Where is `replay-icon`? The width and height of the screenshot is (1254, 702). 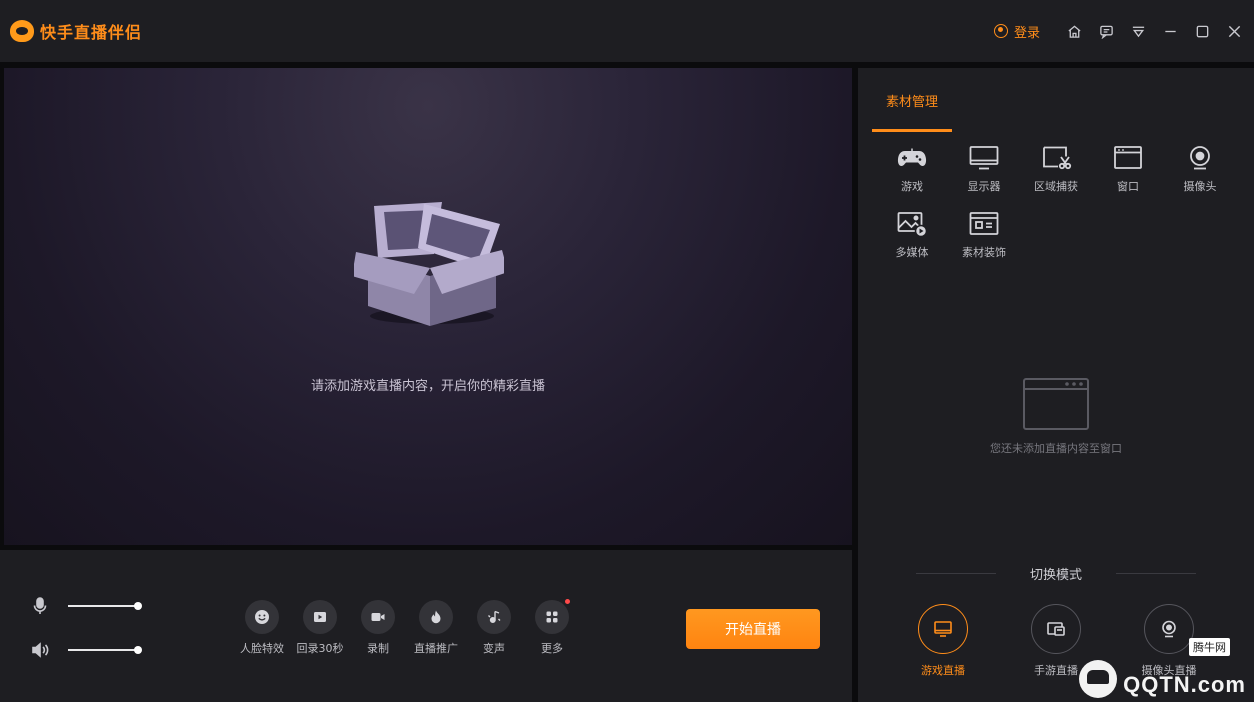
replay-icon is located at coordinates (320, 617).